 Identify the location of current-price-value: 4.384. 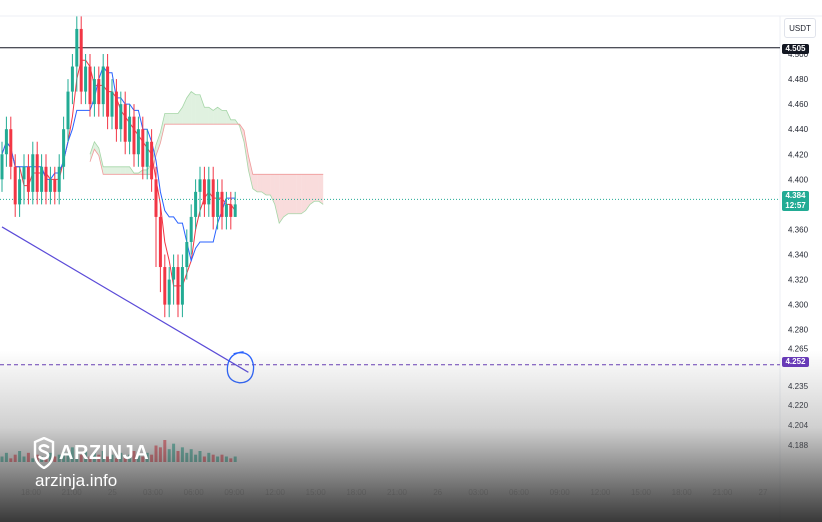
(795, 195).